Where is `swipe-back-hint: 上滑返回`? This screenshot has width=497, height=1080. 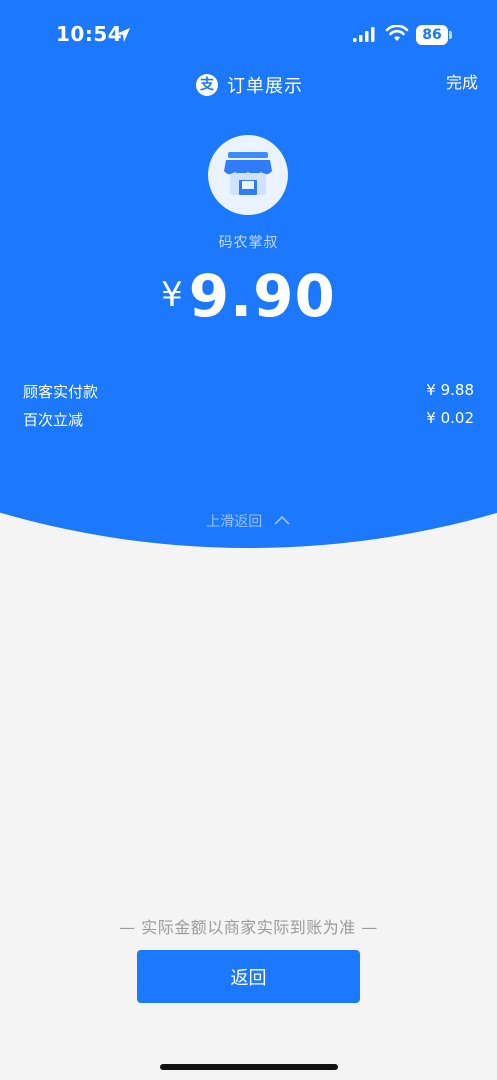
swipe-back-hint: 上滑返回 is located at coordinates (248, 521).